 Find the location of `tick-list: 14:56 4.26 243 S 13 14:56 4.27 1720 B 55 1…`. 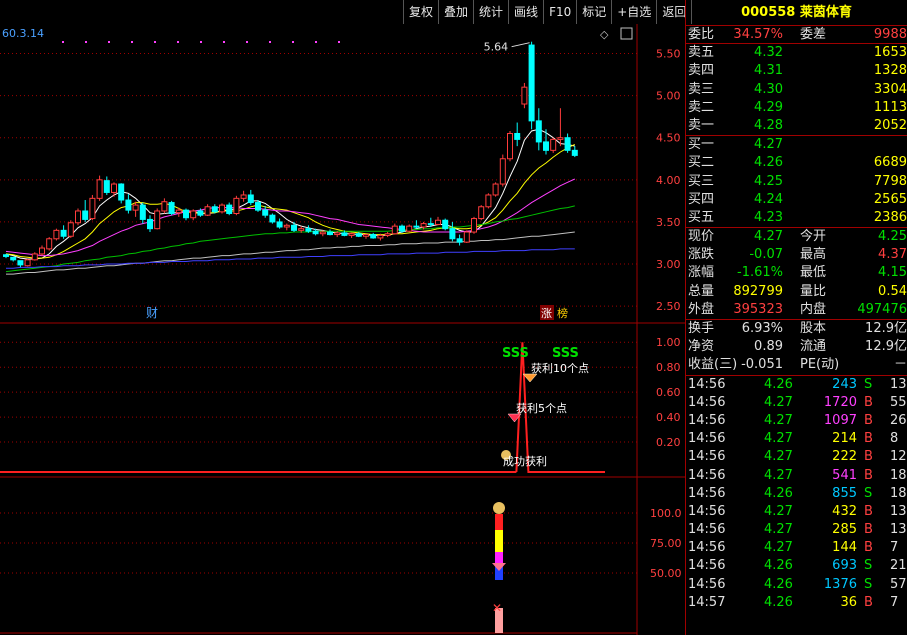

tick-list: 14:56 4.26 243 S 13 14:56 4.27 1720 B 55 1… is located at coordinates (796, 494).